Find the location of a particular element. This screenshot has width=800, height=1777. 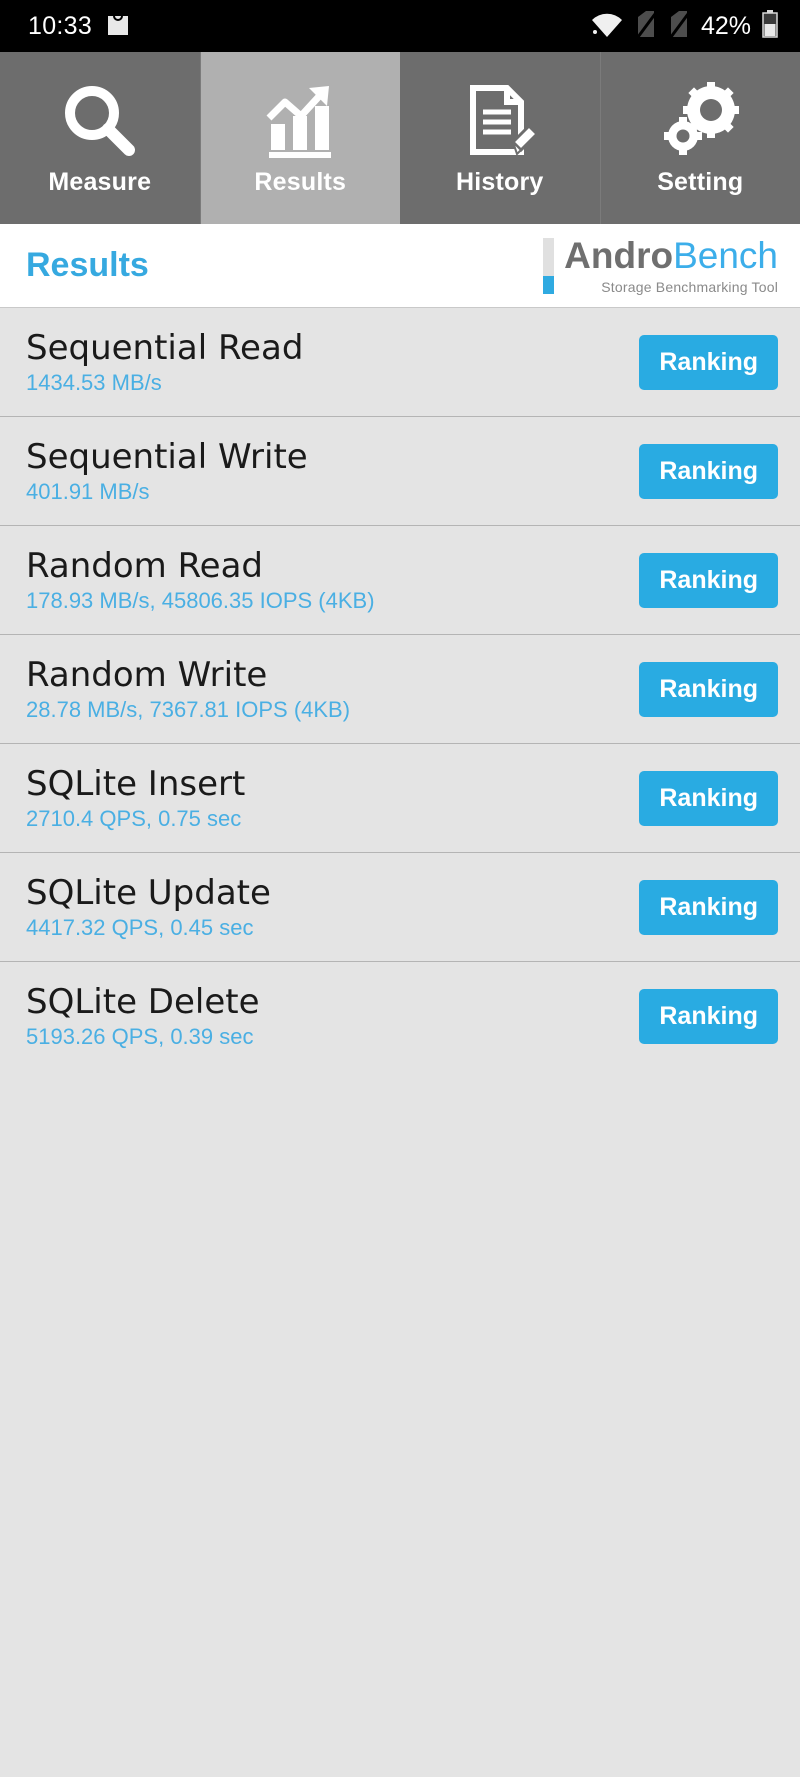

tab-results: Results is located at coordinates (300, 138).